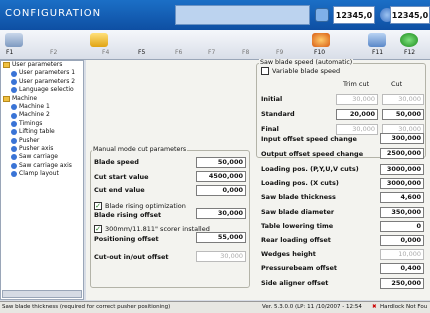 Image resolution: width=430 pixels, height=313 pixels. What do you see at coordinates (36, 148) in the screenshot?
I see `tree-item-label: Pusher axis` at bounding box center [36, 148].